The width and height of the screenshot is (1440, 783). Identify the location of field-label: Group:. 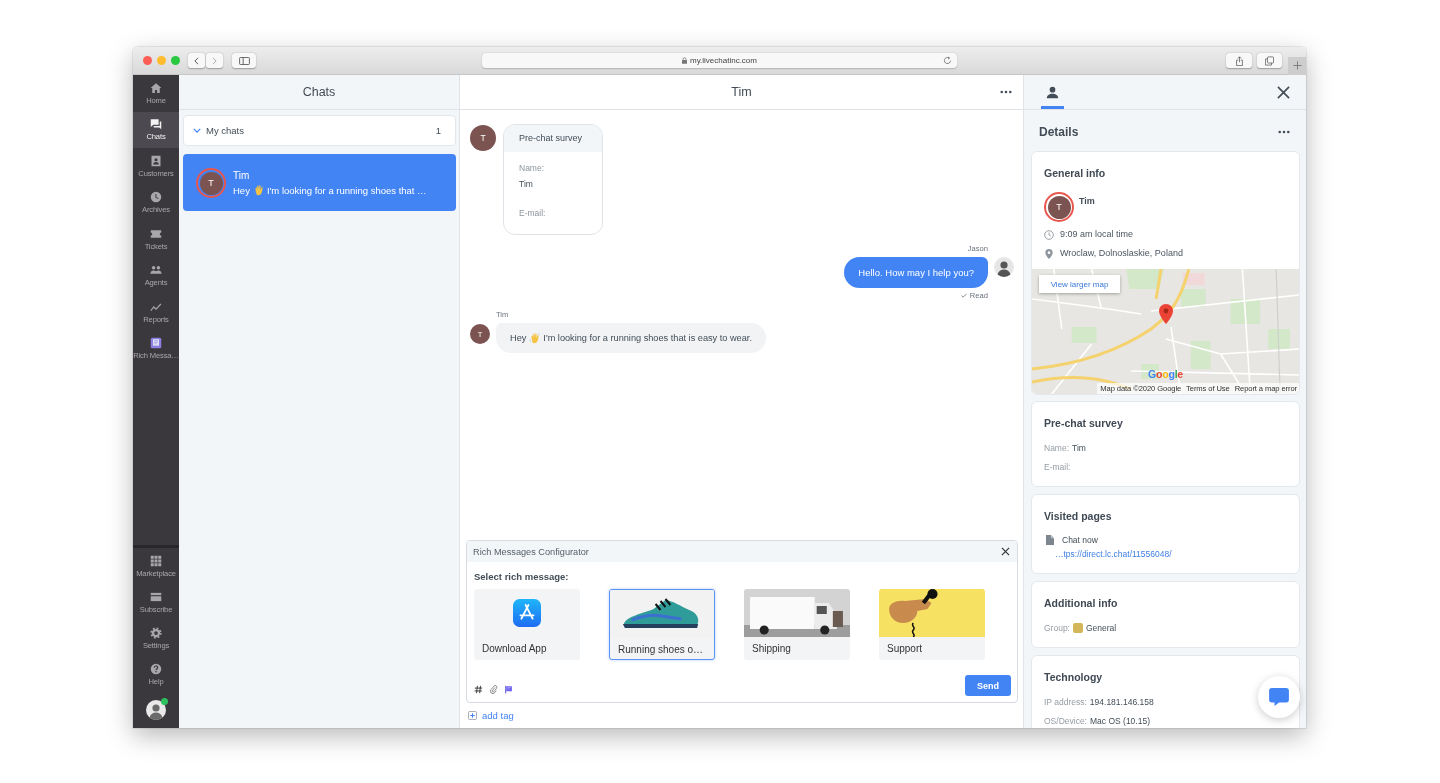
(1057, 628).